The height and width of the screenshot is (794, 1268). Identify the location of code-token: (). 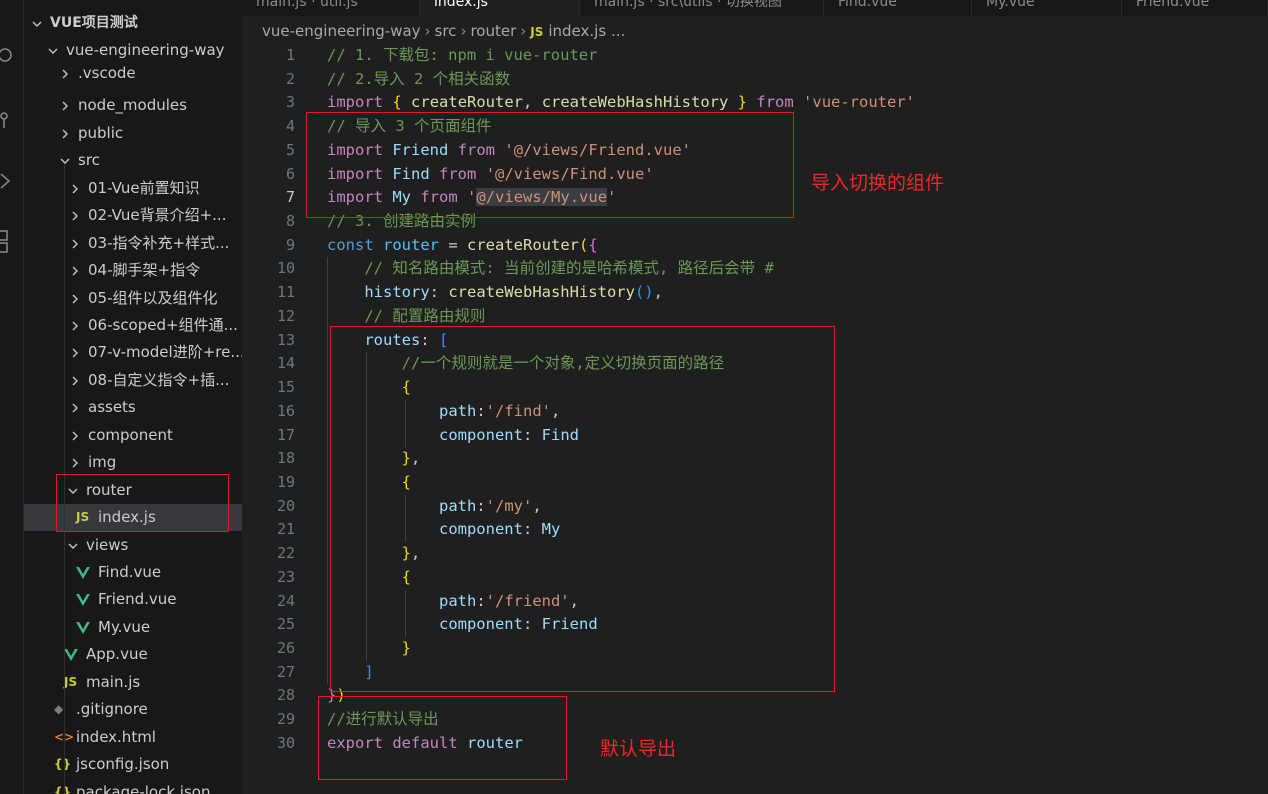
(644, 292).